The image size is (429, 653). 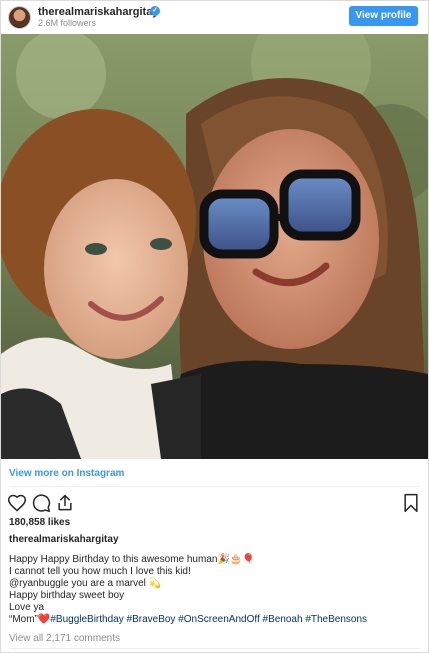 What do you see at coordinates (64, 638) in the screenshot?
I see `view-all-comments-link: View all 2,171 comments` at bounding box center [64, 638].